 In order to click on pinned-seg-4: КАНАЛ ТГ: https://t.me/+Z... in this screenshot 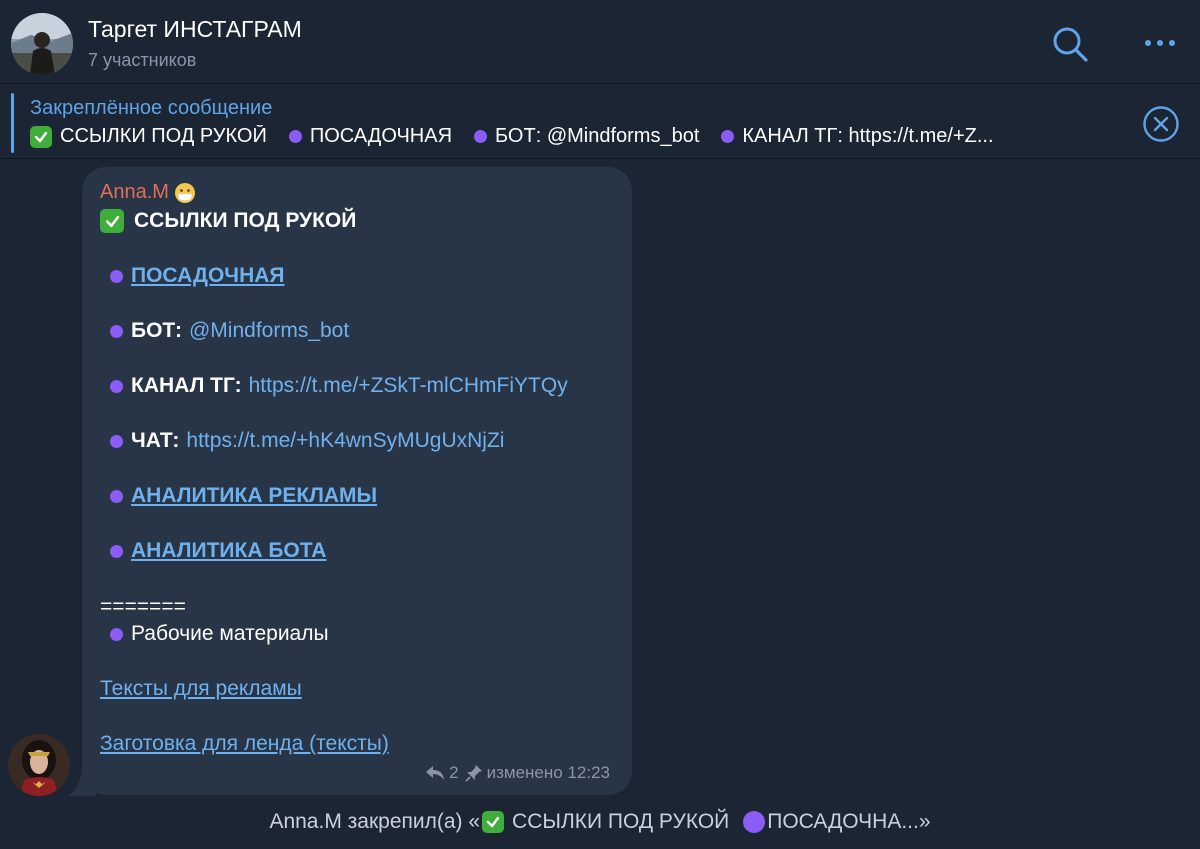, I will do `click(857, 136)`.